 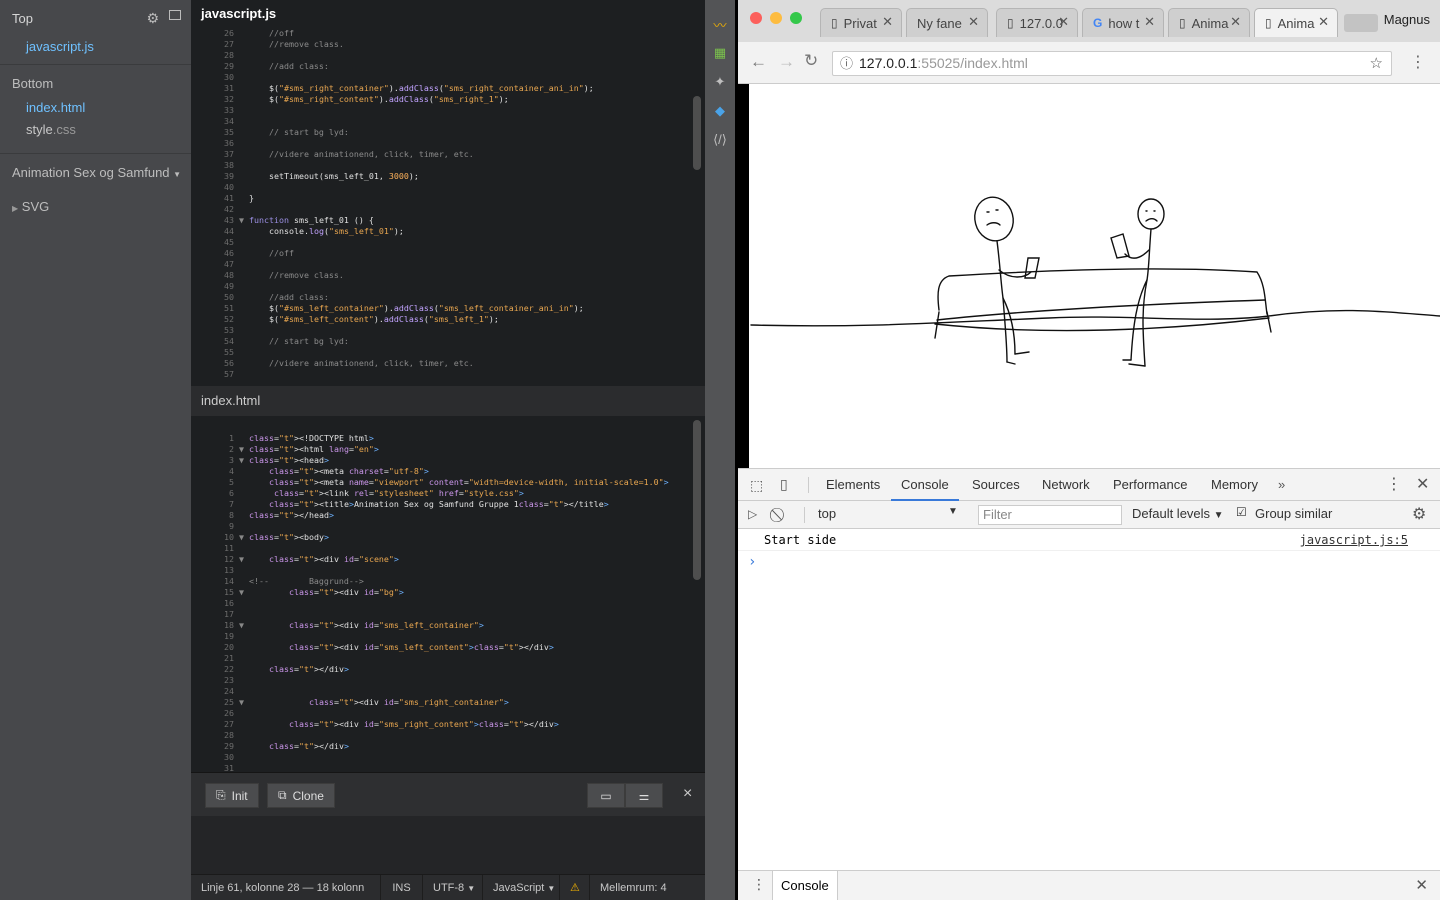 I want to click on extension-manager-icon: ▦, so click(x=720, y=53).